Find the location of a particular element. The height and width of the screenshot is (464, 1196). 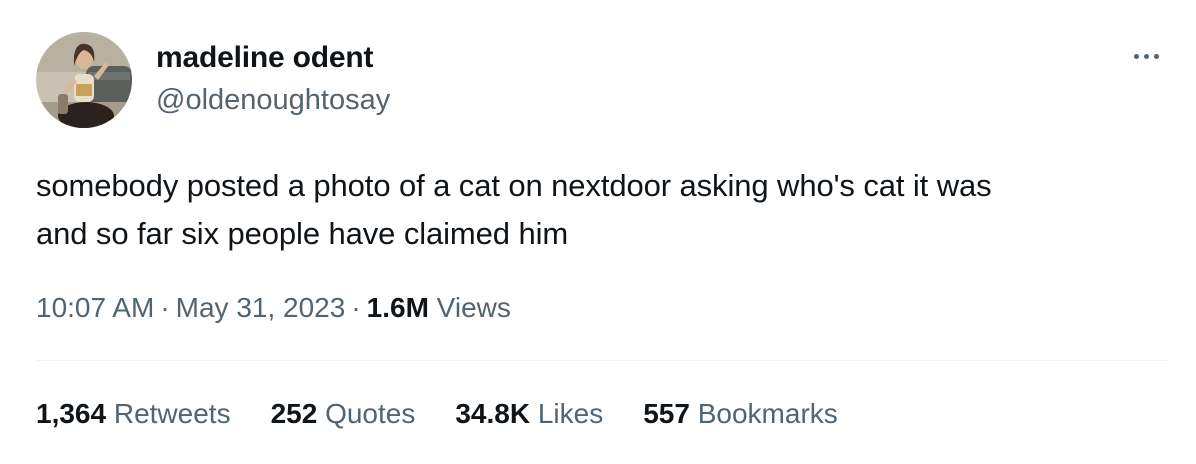

quotes-stat: 252 Quotes is located at coordinates (343, 414).